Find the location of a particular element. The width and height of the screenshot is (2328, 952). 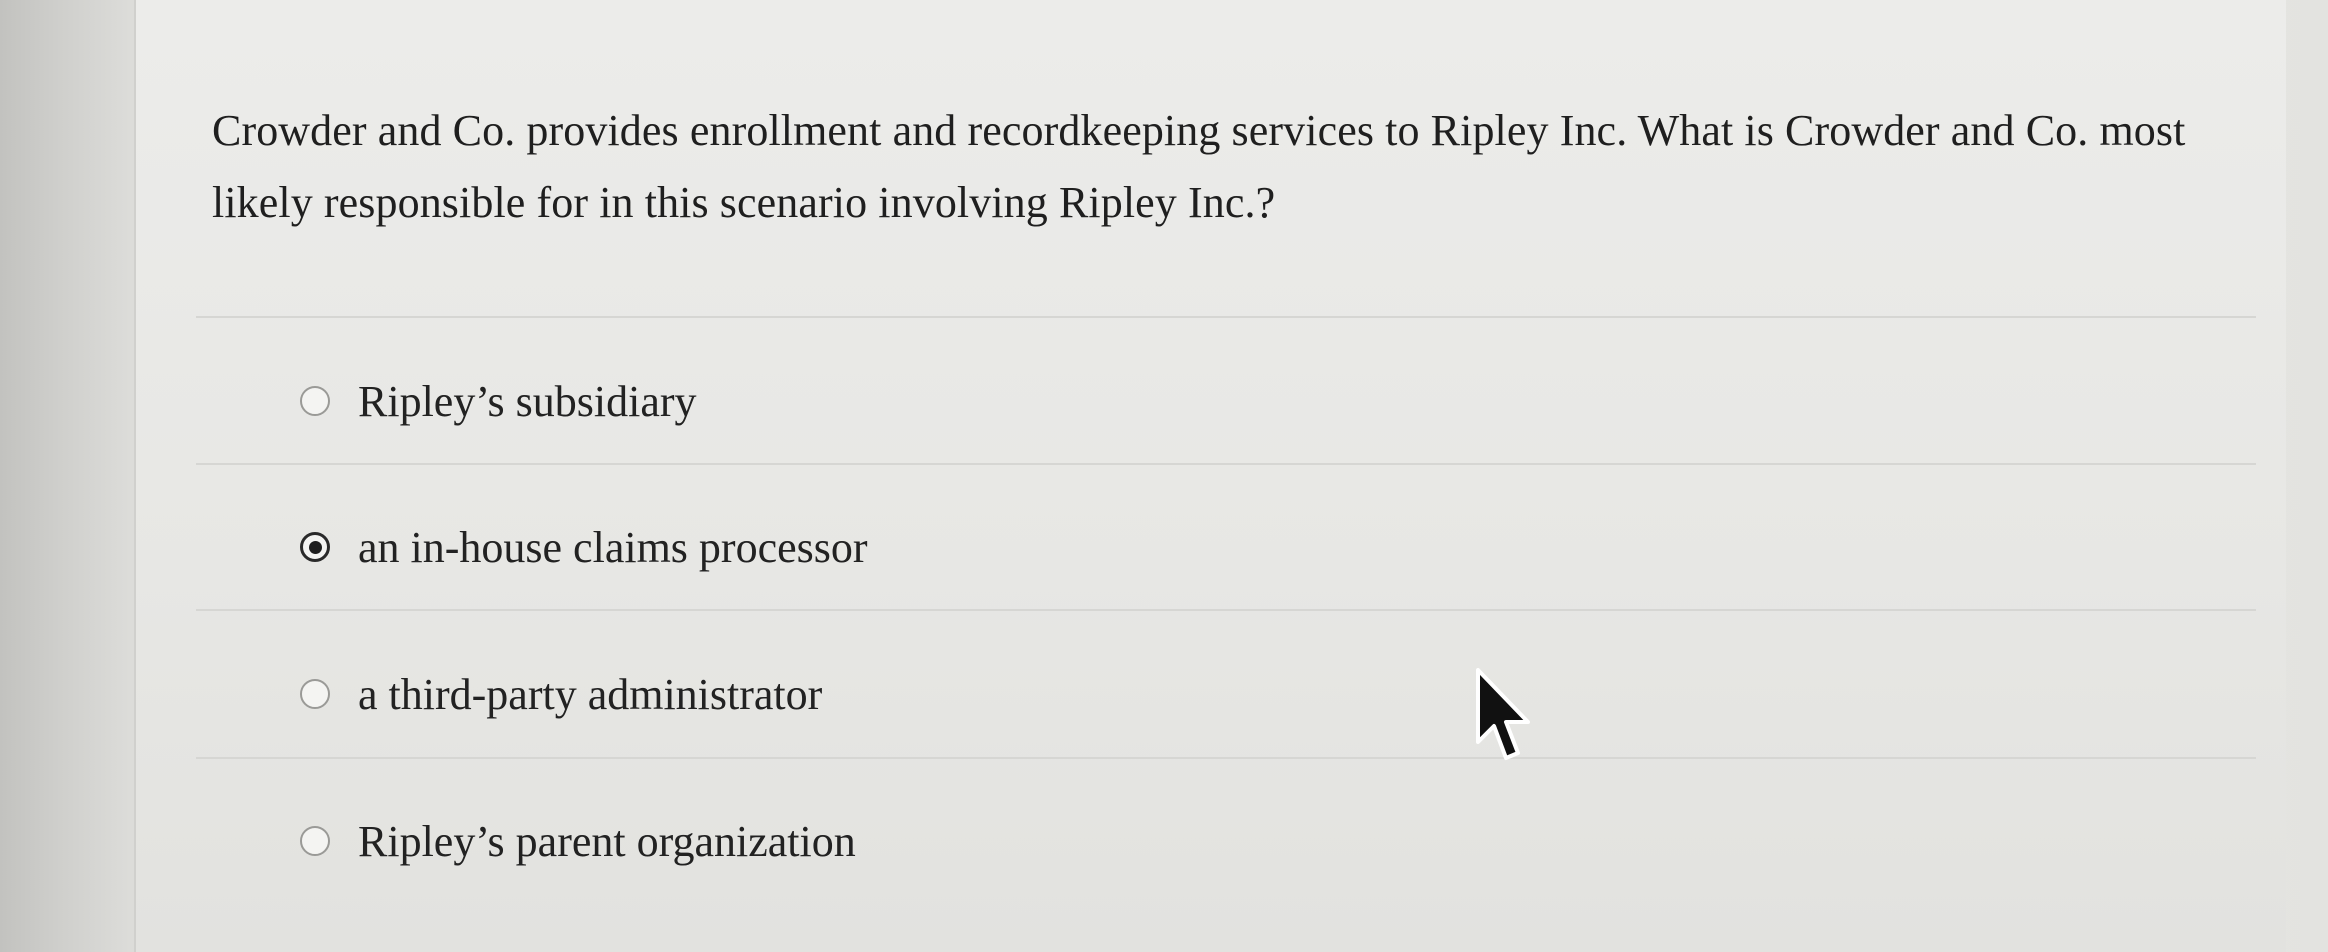

radio-dot is located at coordinates (315, 547).